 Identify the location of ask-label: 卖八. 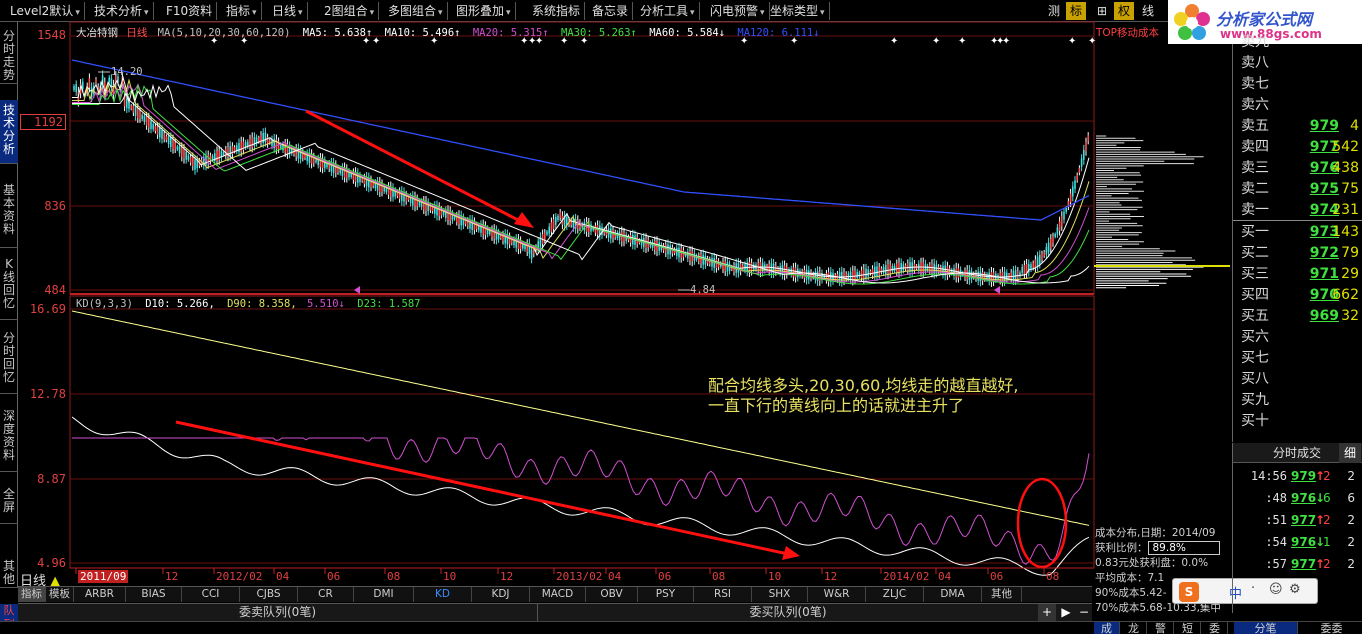
(1255, 63).